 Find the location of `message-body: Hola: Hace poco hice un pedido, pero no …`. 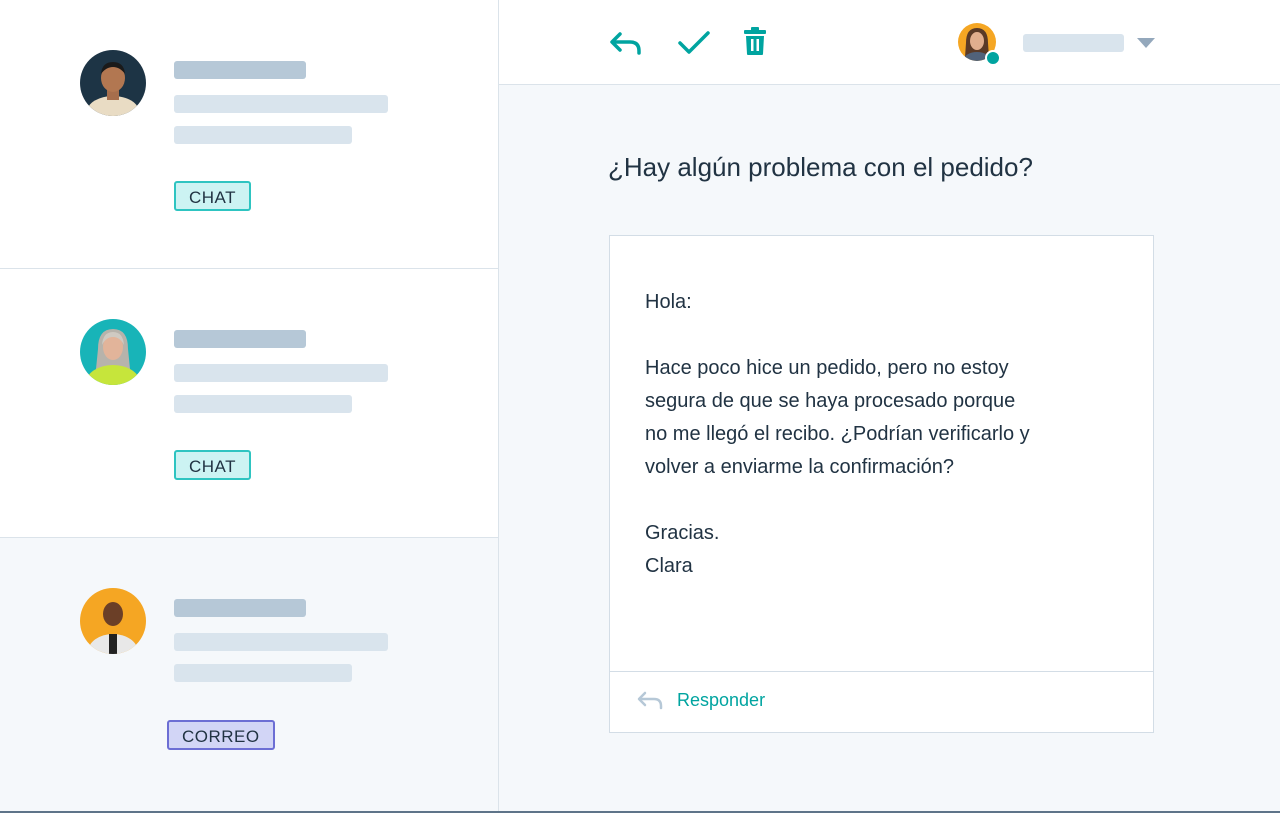

message-body: Hola: Hace poco hice un pedido, pero no … is located at coordinates (880, 434).